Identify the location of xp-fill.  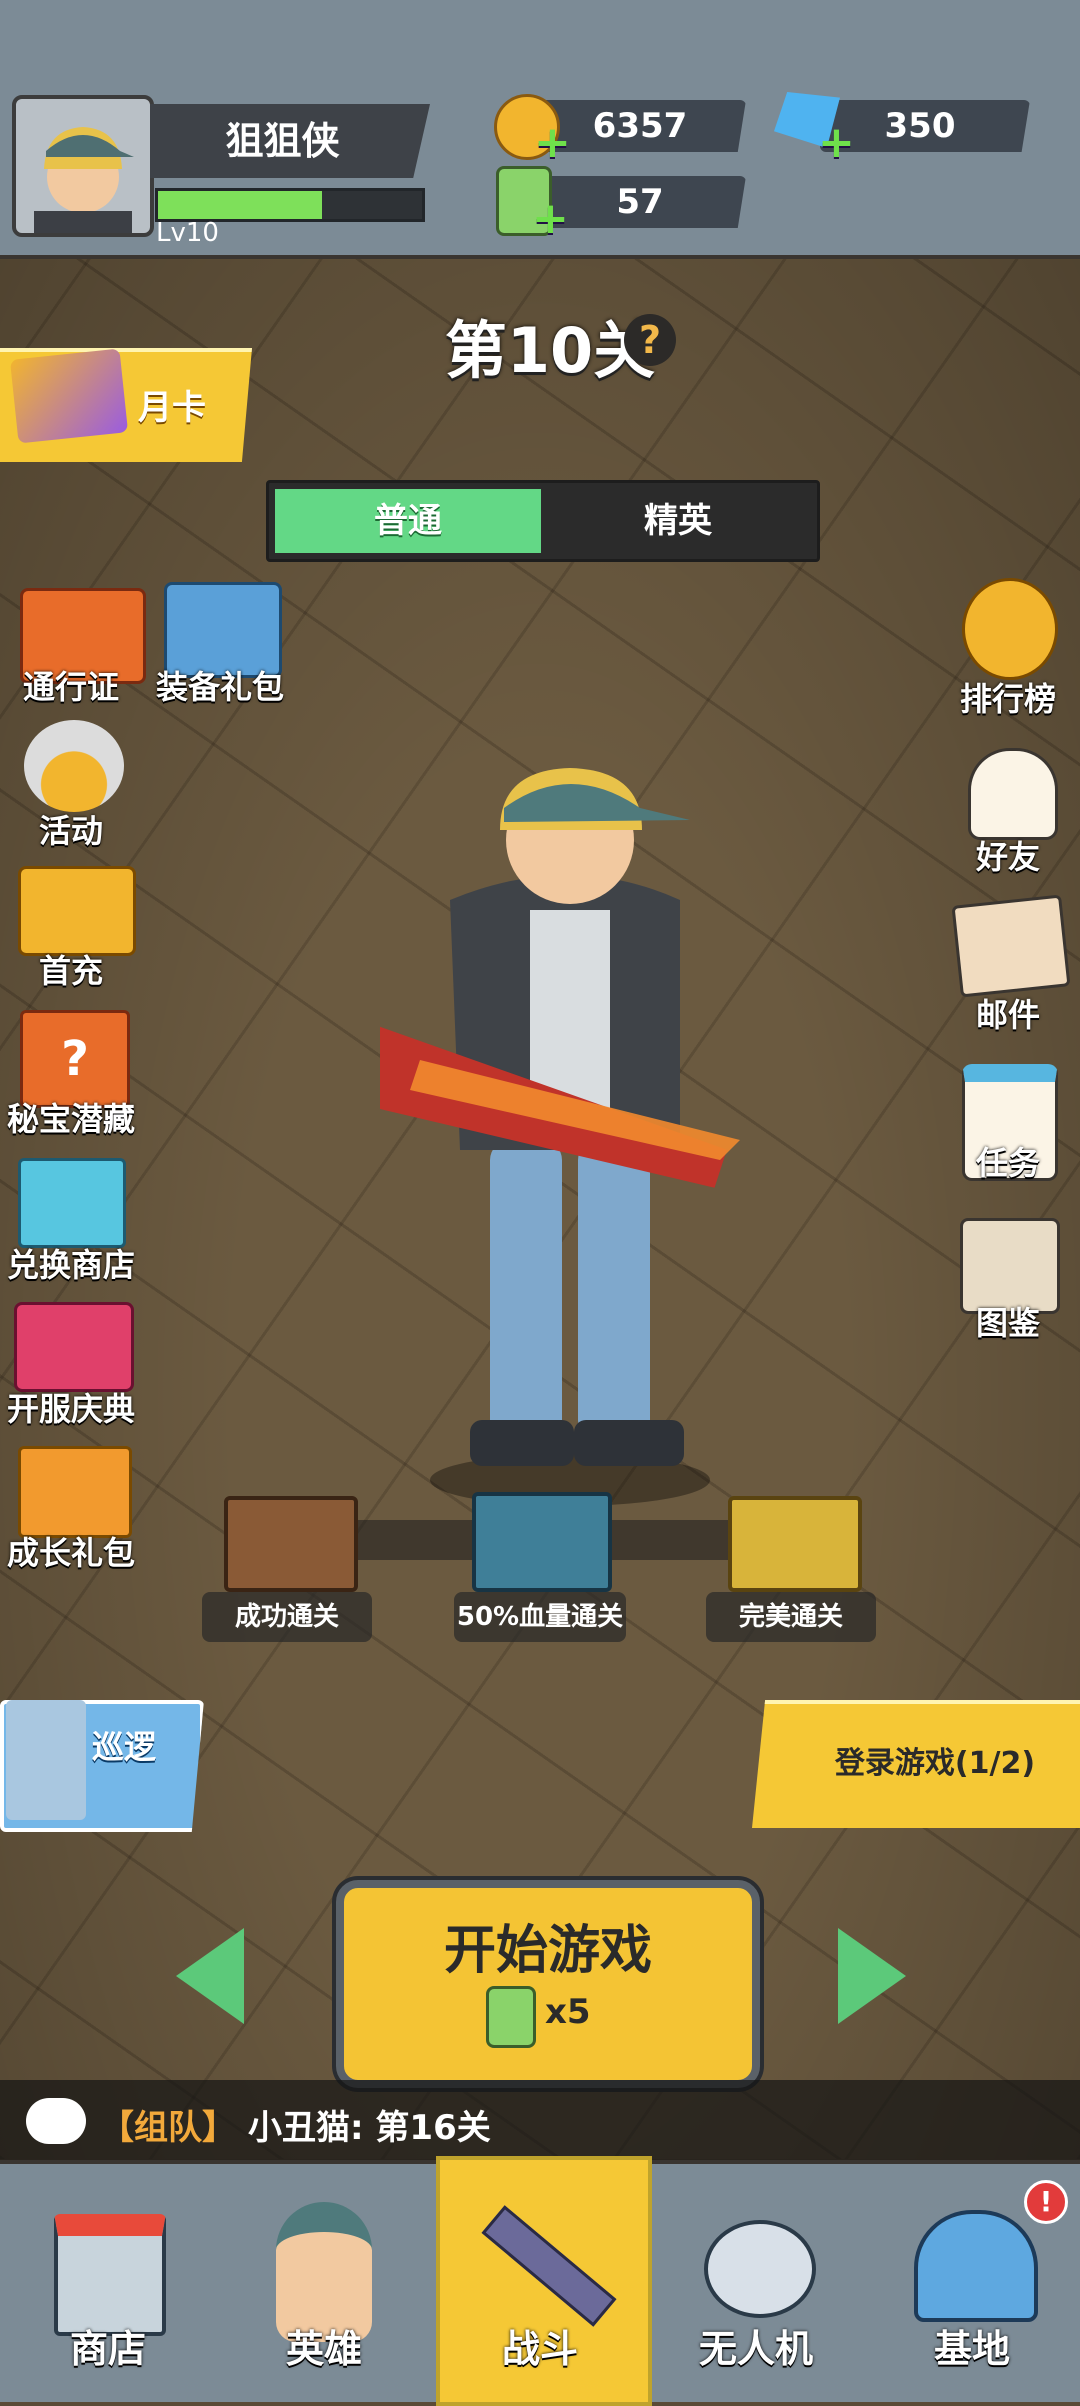
(240, 205).